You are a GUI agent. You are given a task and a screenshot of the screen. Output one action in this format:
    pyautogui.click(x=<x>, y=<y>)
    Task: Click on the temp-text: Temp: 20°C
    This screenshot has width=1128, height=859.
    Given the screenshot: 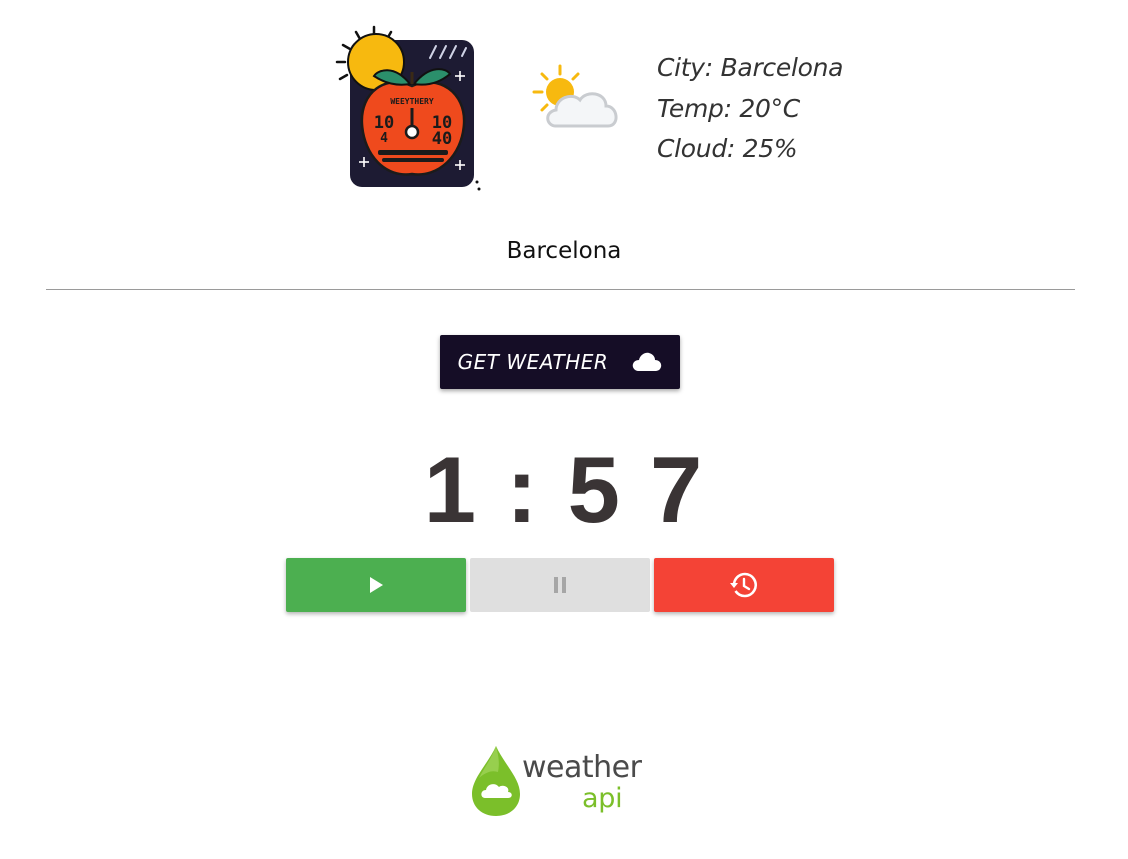 What is the action you would take?
    pyautogui.click(x=728, y=108)
    